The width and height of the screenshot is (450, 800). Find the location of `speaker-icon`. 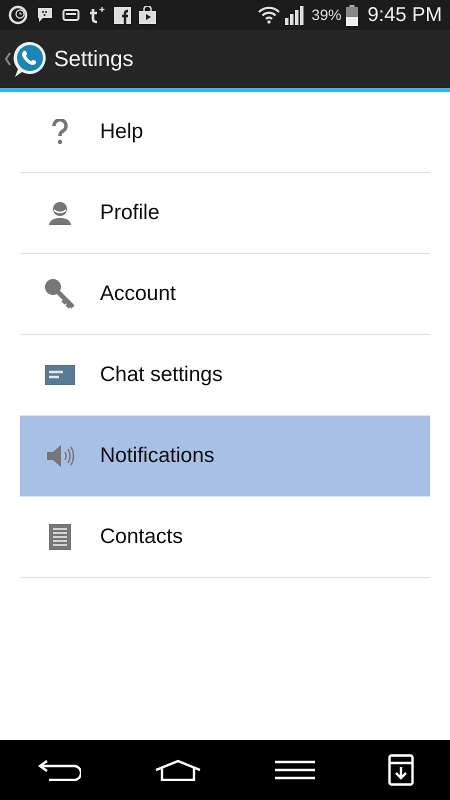

speaker-icon is located at coordinates (60, 456).